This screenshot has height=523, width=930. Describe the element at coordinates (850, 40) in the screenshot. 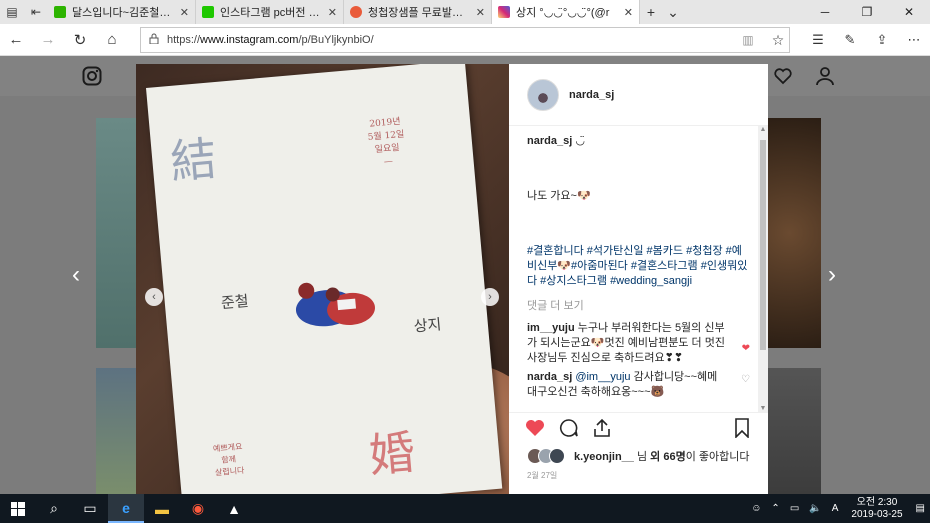

I see `web-note-pen-icon: ✎` at that location.